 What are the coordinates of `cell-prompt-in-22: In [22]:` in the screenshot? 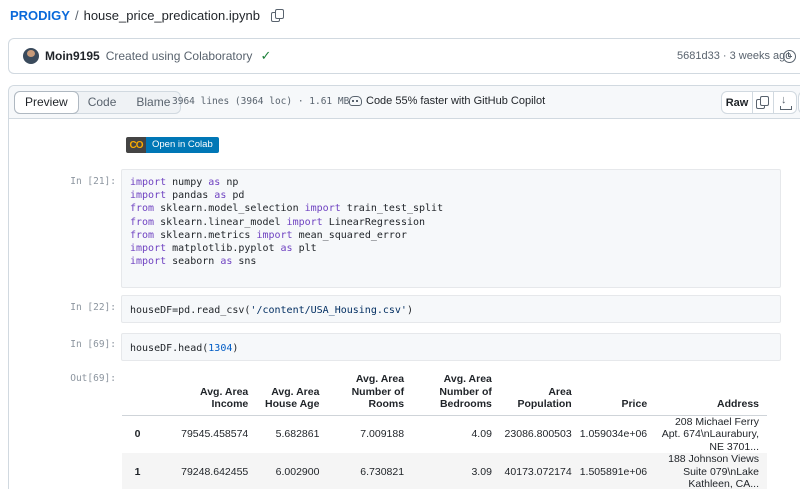 It's located at (93, 307).